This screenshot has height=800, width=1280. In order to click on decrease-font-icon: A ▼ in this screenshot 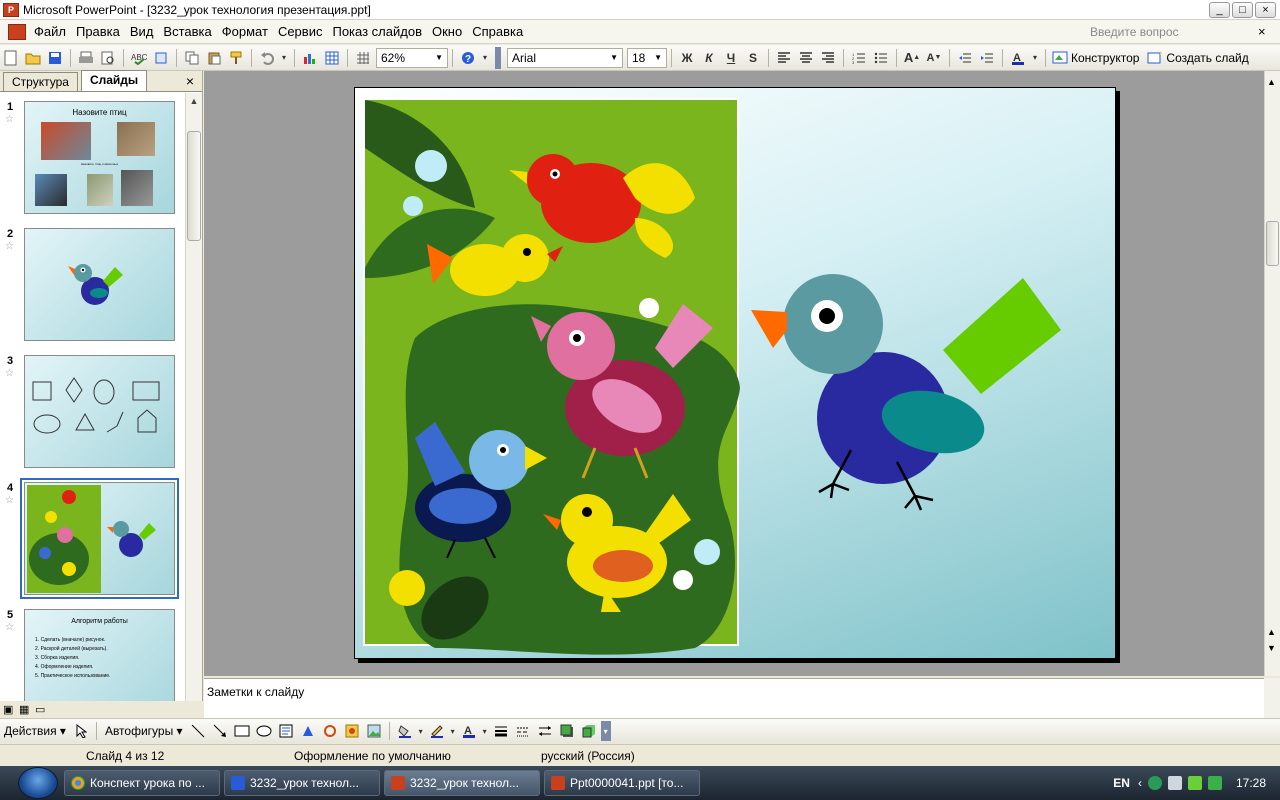, I will do `click(934, 58)`.